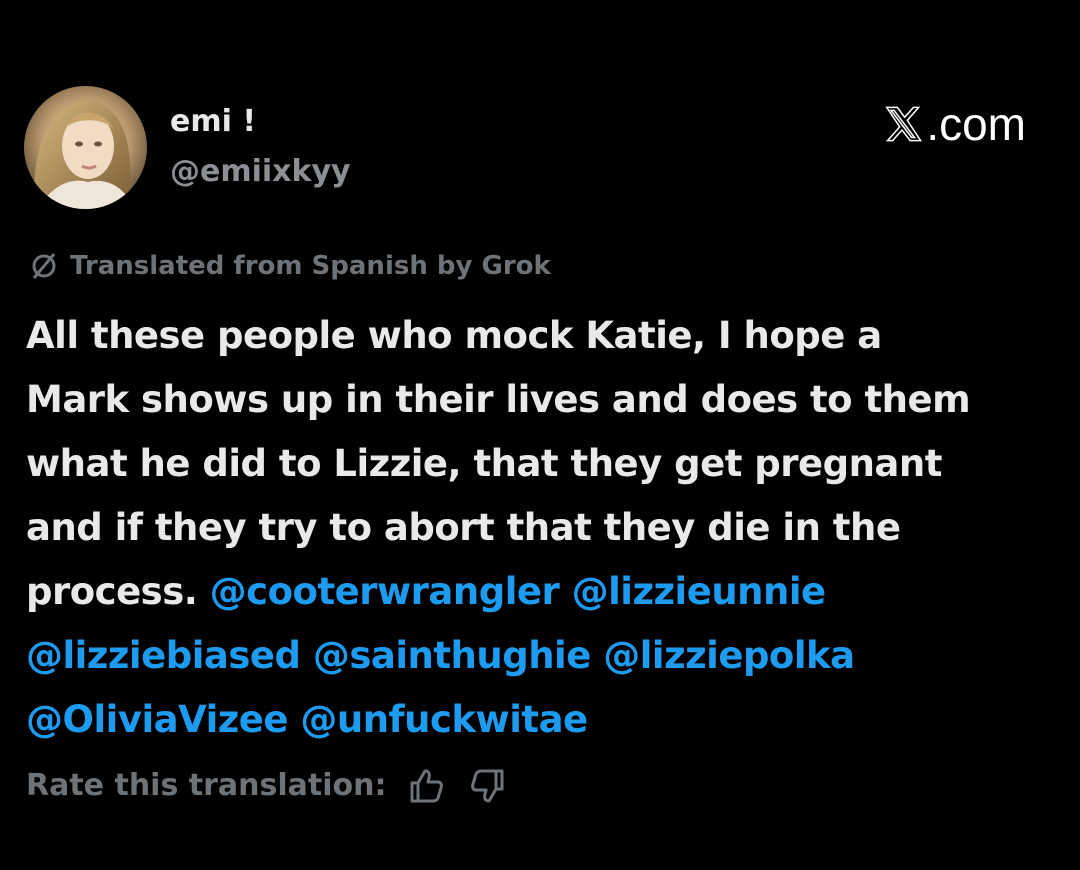 The height and width of the screenshot is (870, 1080). What do you see at coordinates (163, 655) in the screenshot?
I see `mention-link: @lizziebiased` at bounding box center [163, 655].